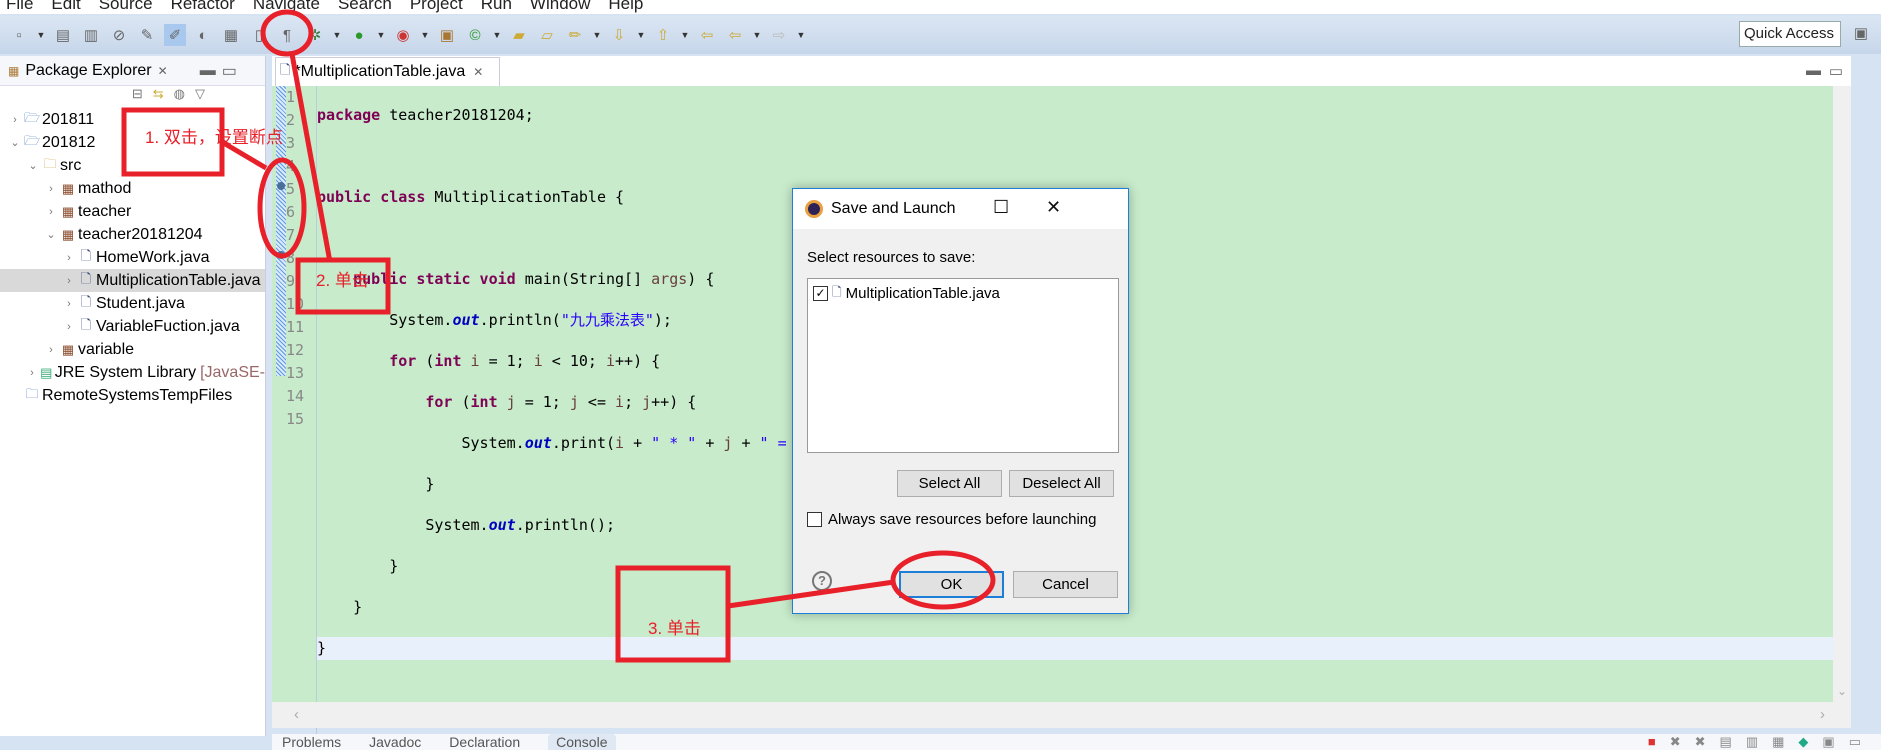  What do you see at coordinates (337, 35) in the screenshot?
I see `debug-dropdown: ▼` at bounding box center [337, 35].